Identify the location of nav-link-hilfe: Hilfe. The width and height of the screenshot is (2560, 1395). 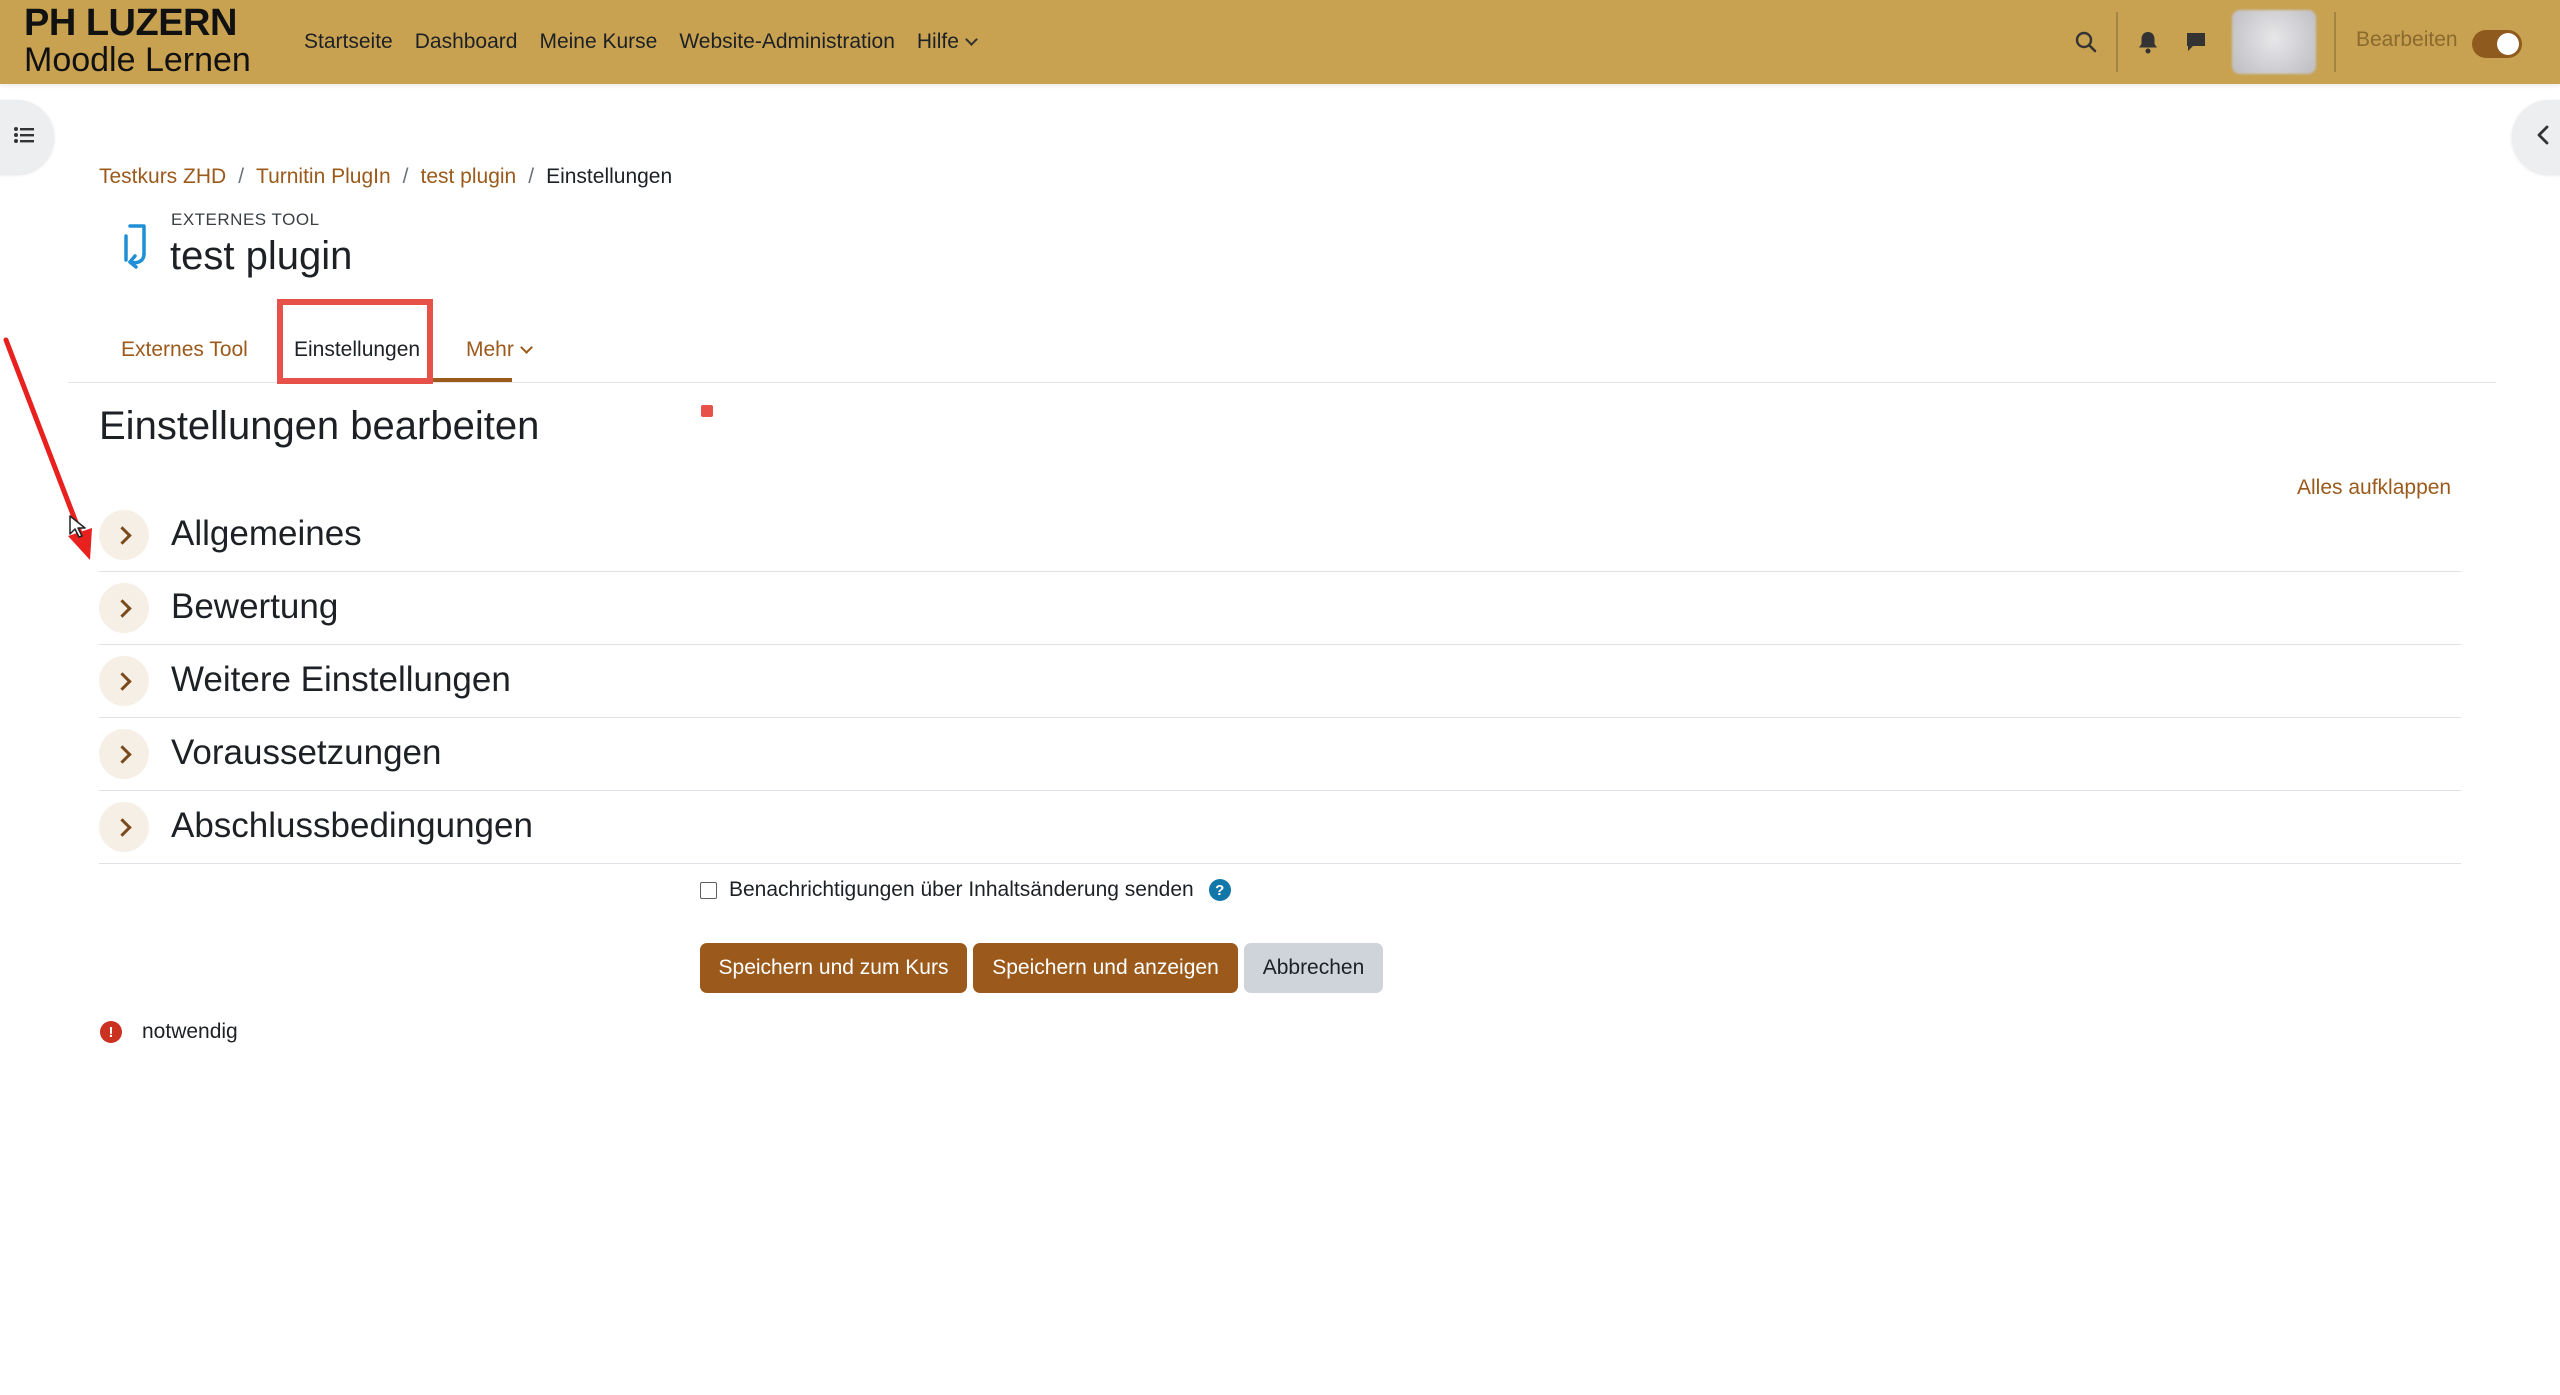
(947, 42).